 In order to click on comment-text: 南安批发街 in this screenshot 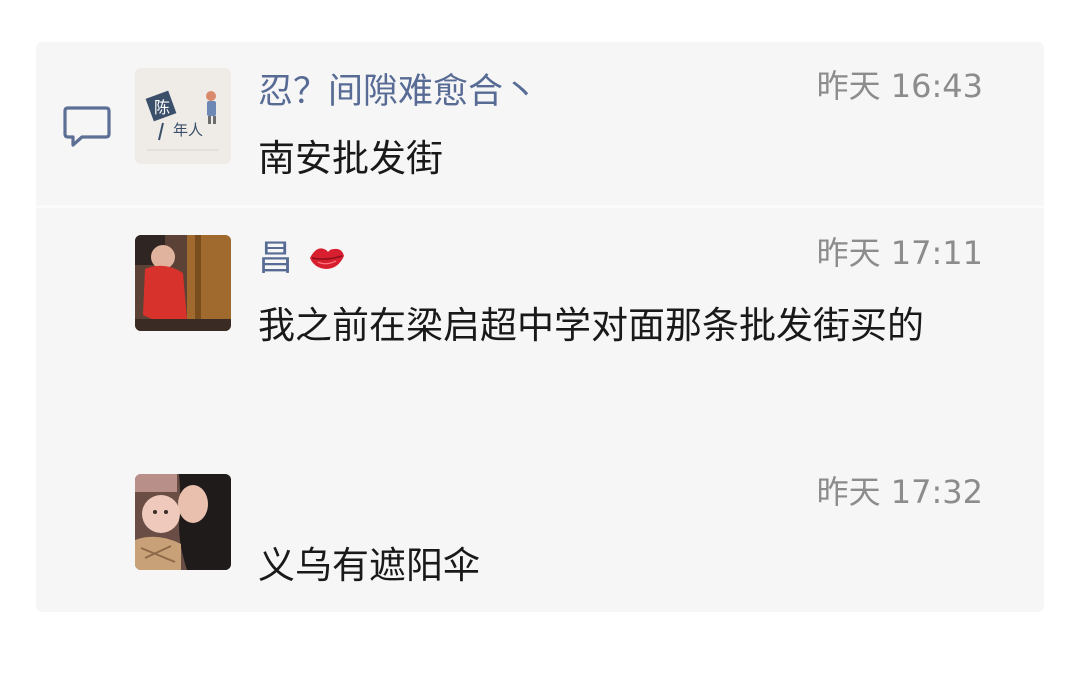, I will do `click(350, 158)`.